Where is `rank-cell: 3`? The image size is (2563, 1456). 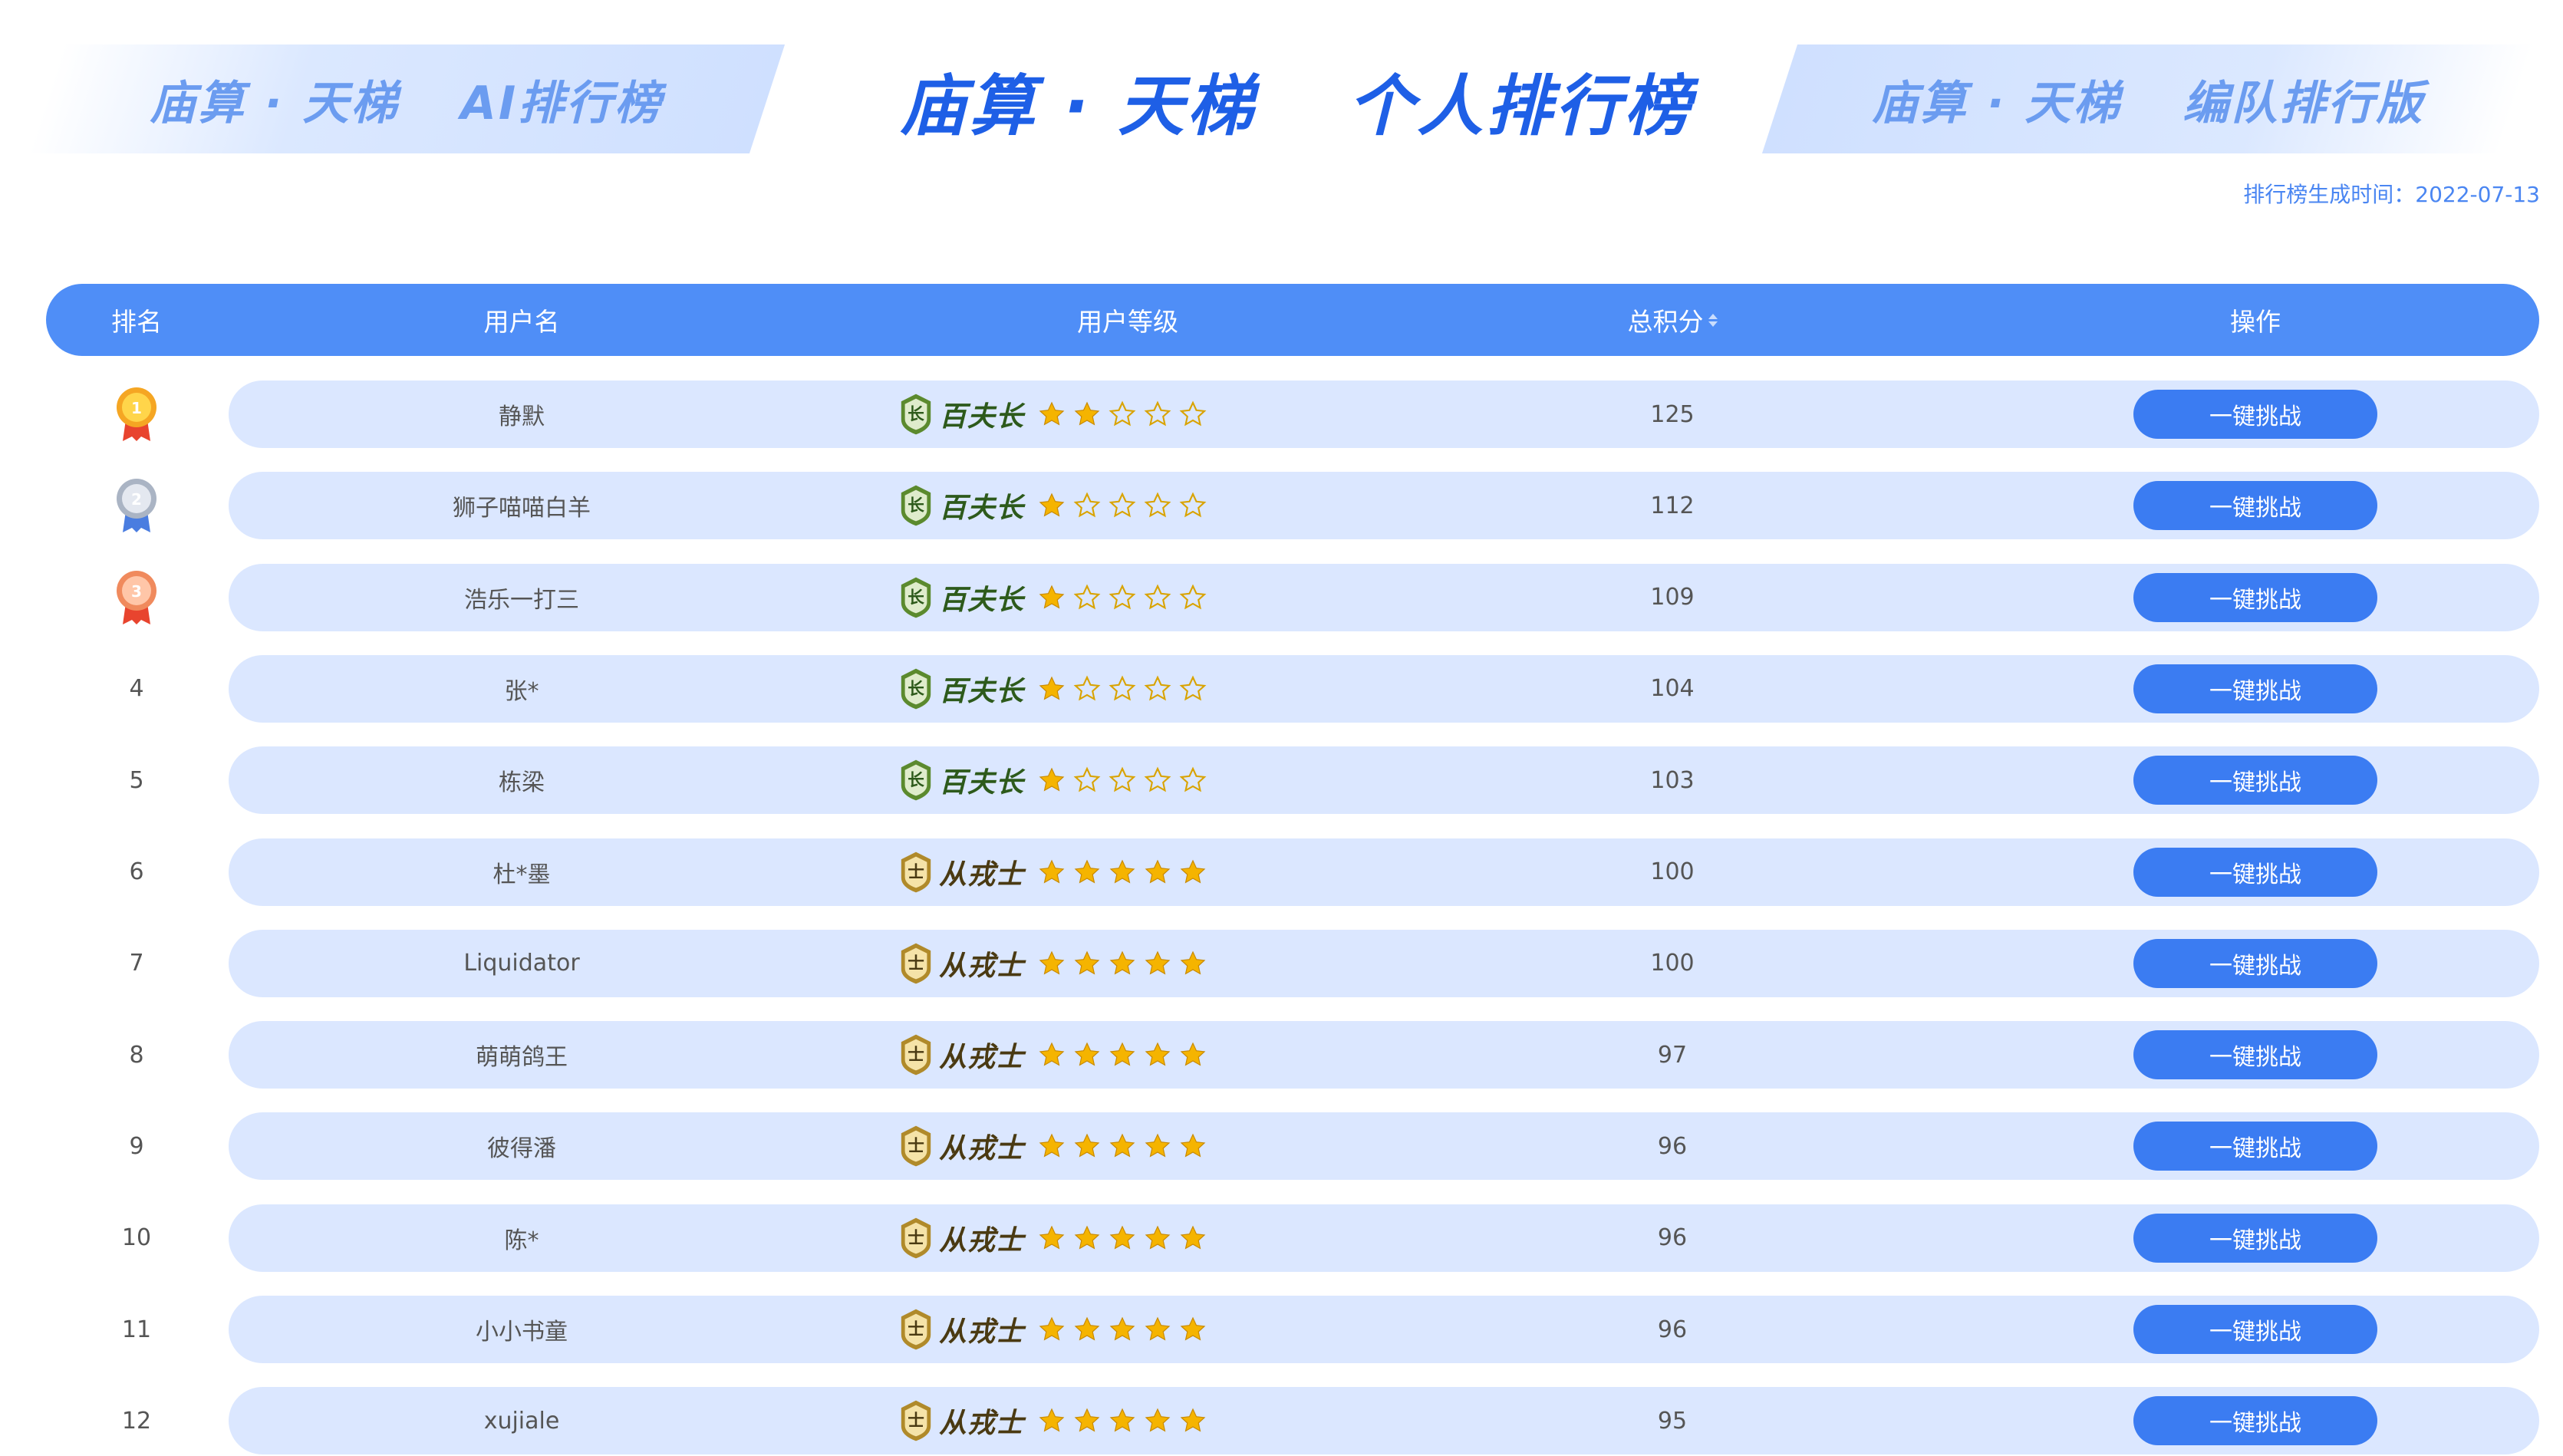 rank-cell: 3 is located at coordinates (137, 597).